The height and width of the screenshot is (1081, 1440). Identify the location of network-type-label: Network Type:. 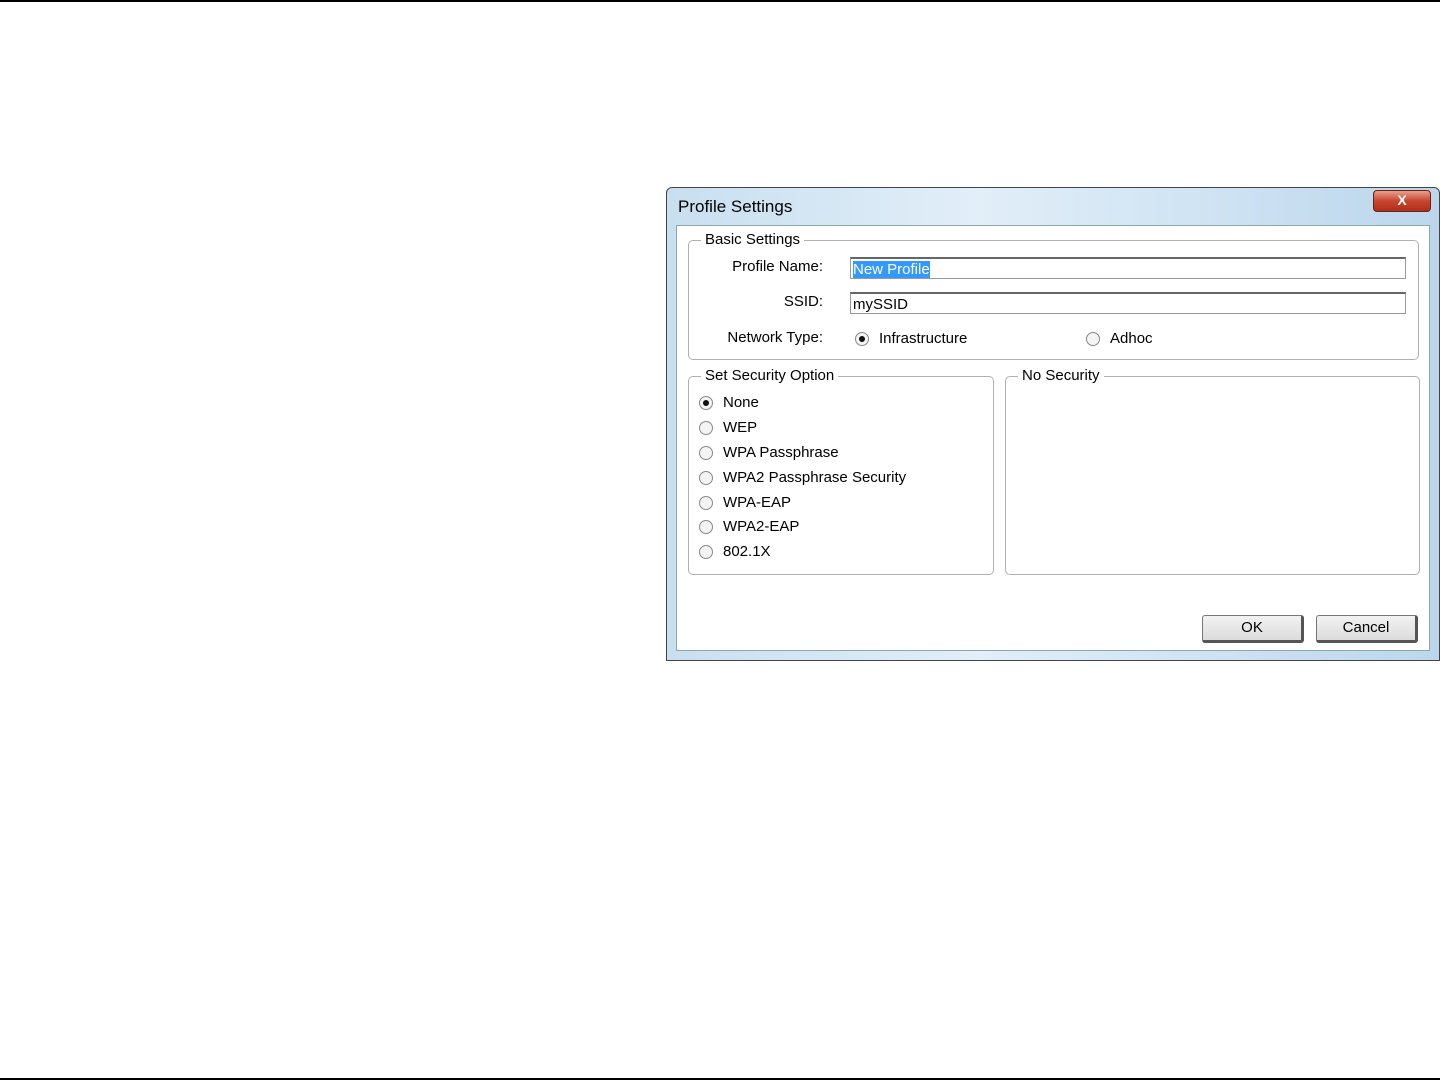
(775, 337).